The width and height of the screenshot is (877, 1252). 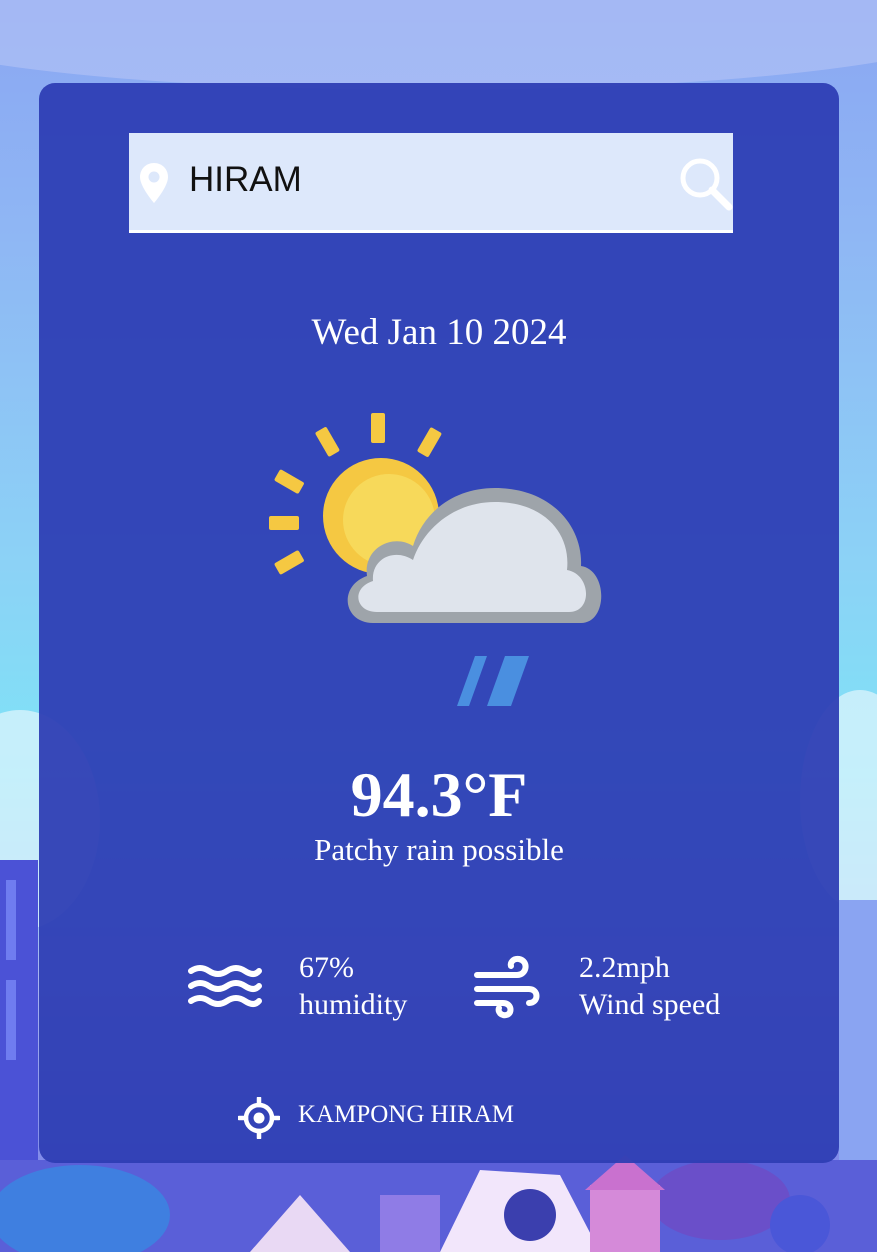 I want to click on magnifier-icon, so click(x=705, y=183).